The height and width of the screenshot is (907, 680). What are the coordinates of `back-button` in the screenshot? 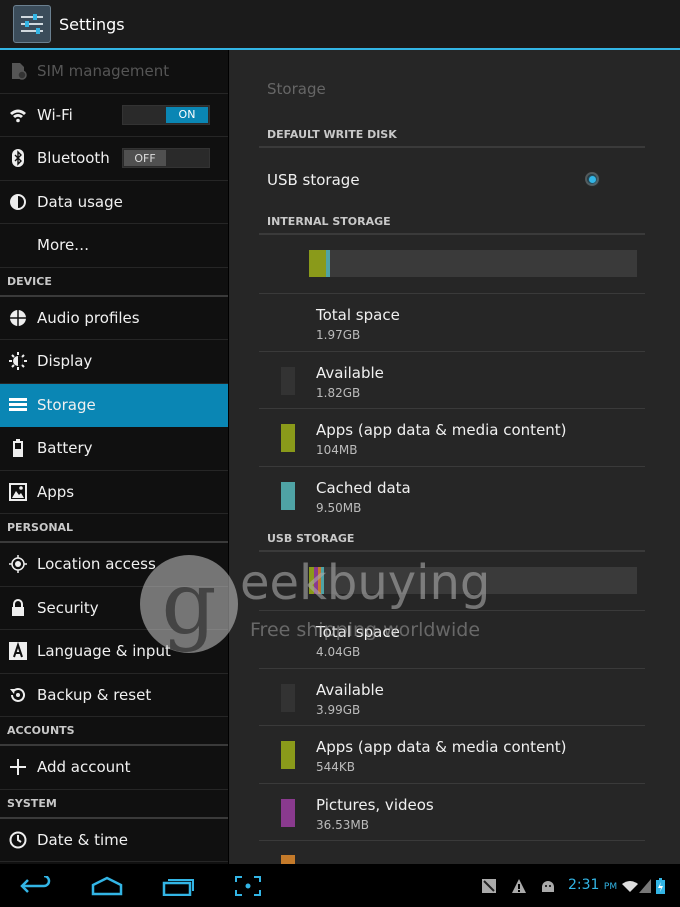 It's located at (36, 886).